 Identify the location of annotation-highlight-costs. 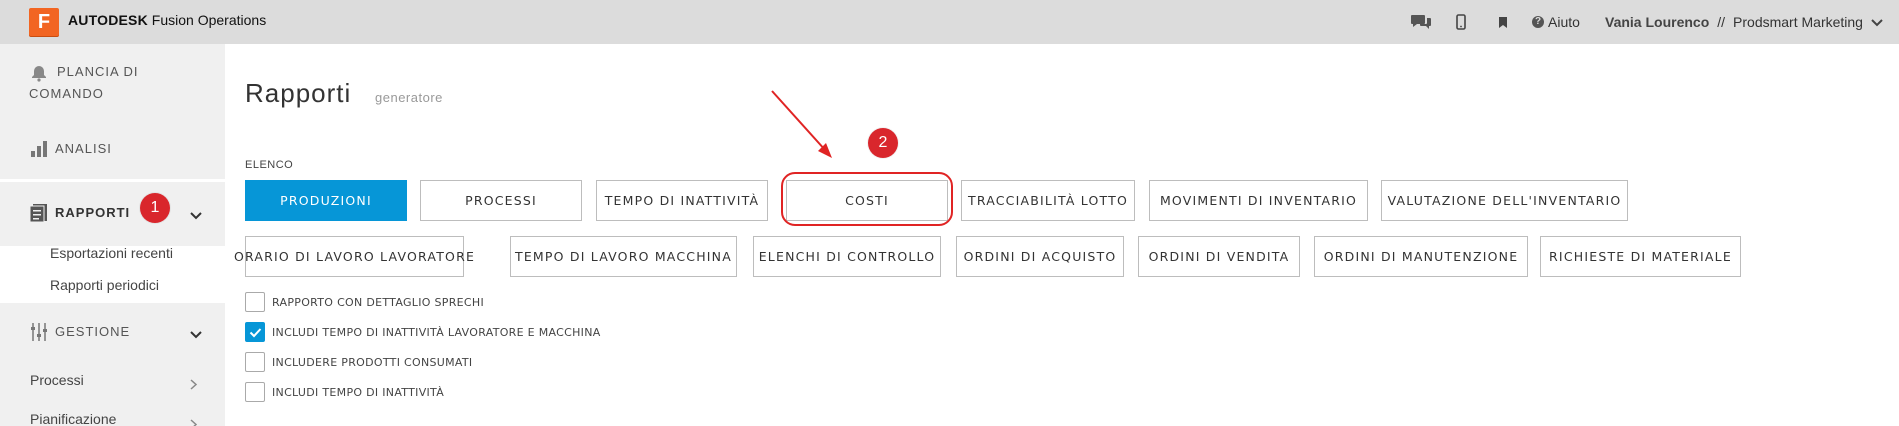
(867, 199).